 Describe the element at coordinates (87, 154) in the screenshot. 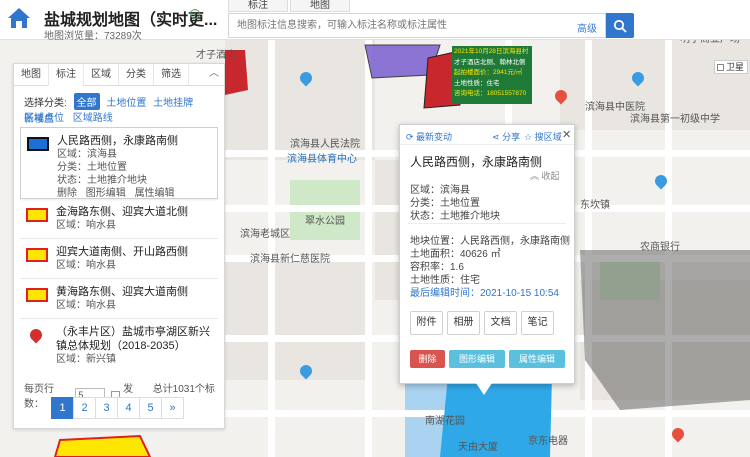

I see `item-area: 区域：滨海县` at that location.